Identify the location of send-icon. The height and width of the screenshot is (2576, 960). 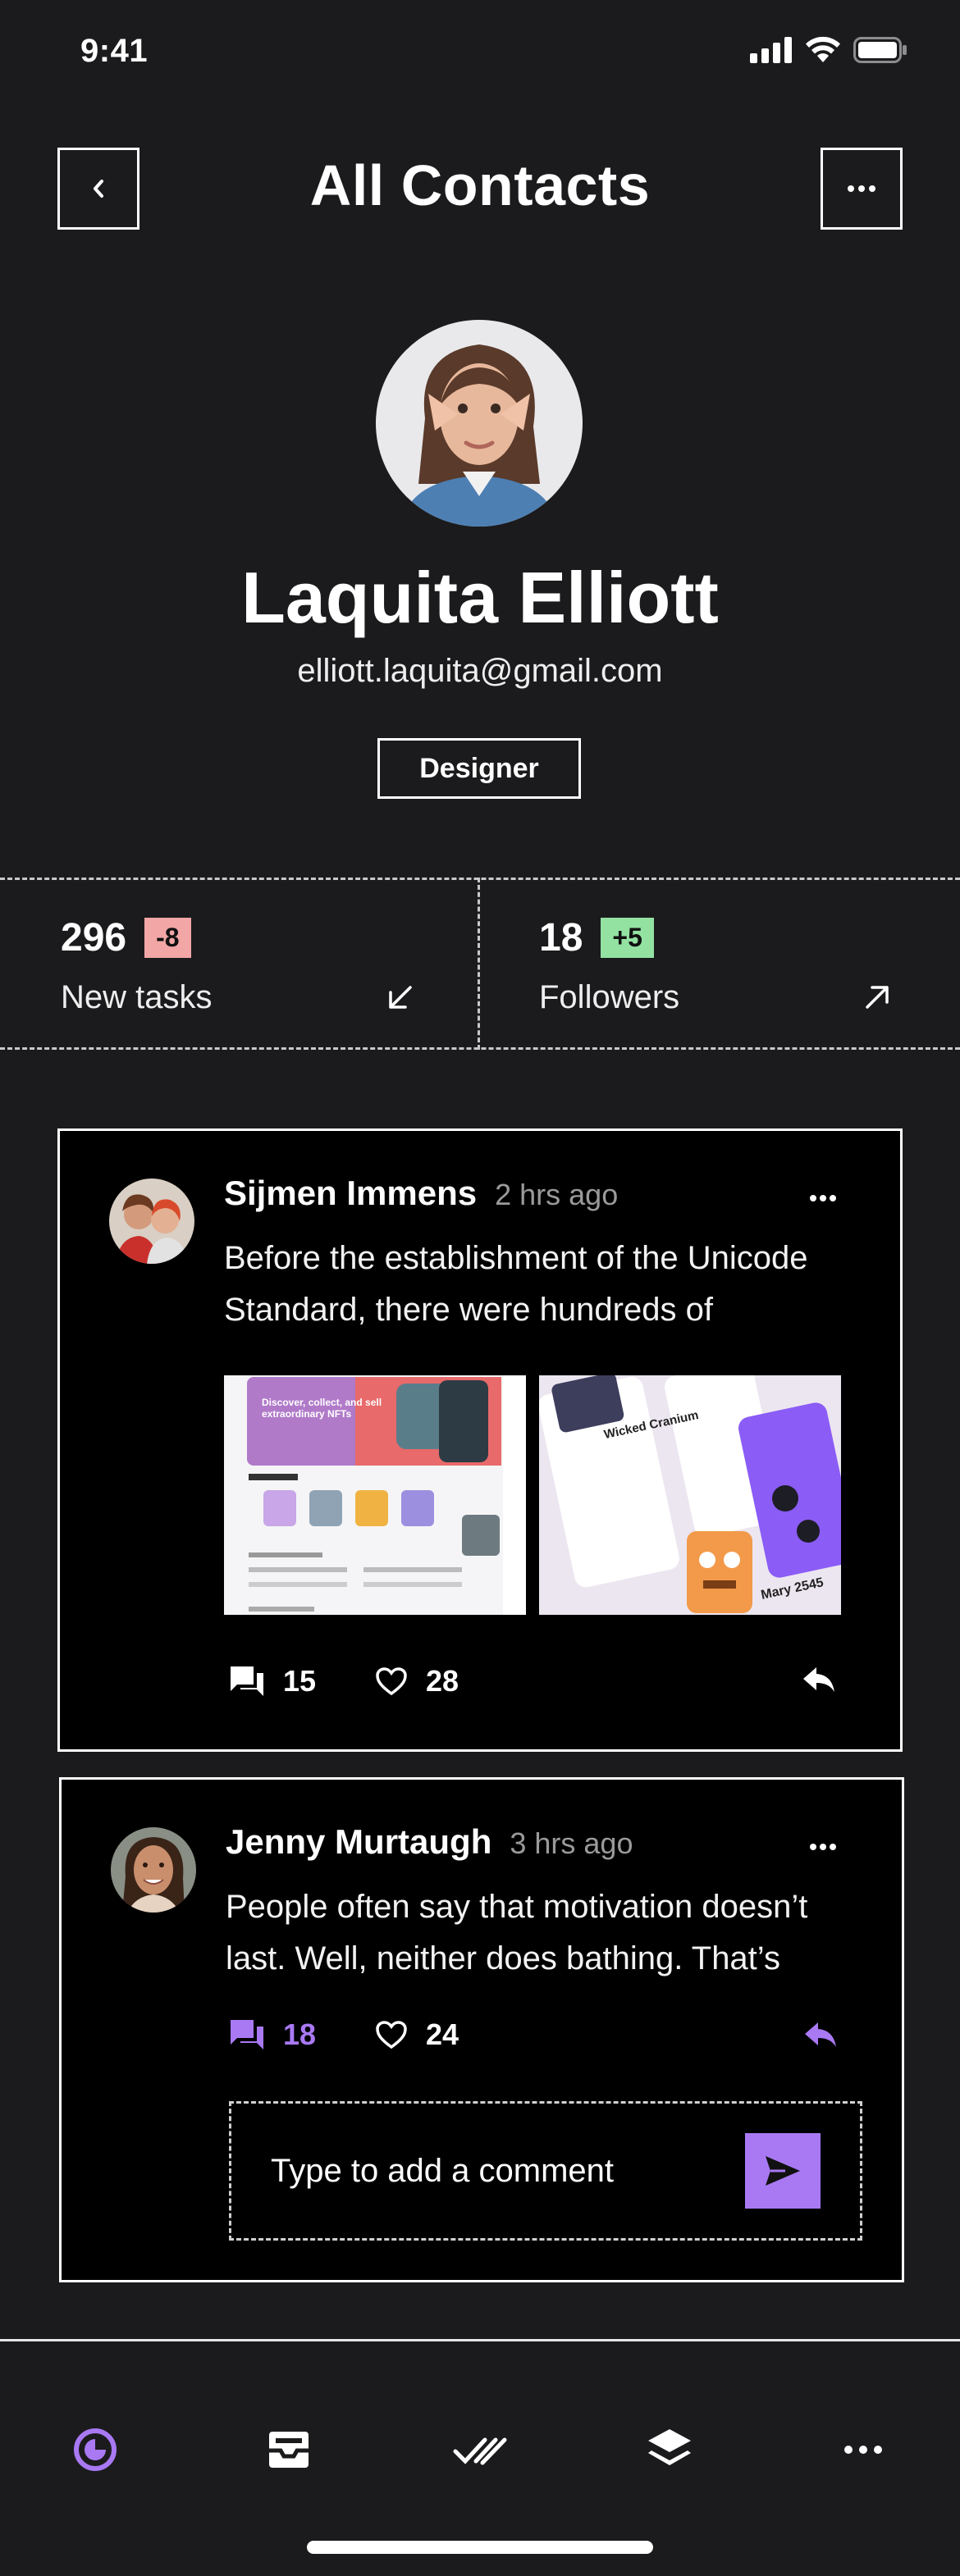
(783, 2171).